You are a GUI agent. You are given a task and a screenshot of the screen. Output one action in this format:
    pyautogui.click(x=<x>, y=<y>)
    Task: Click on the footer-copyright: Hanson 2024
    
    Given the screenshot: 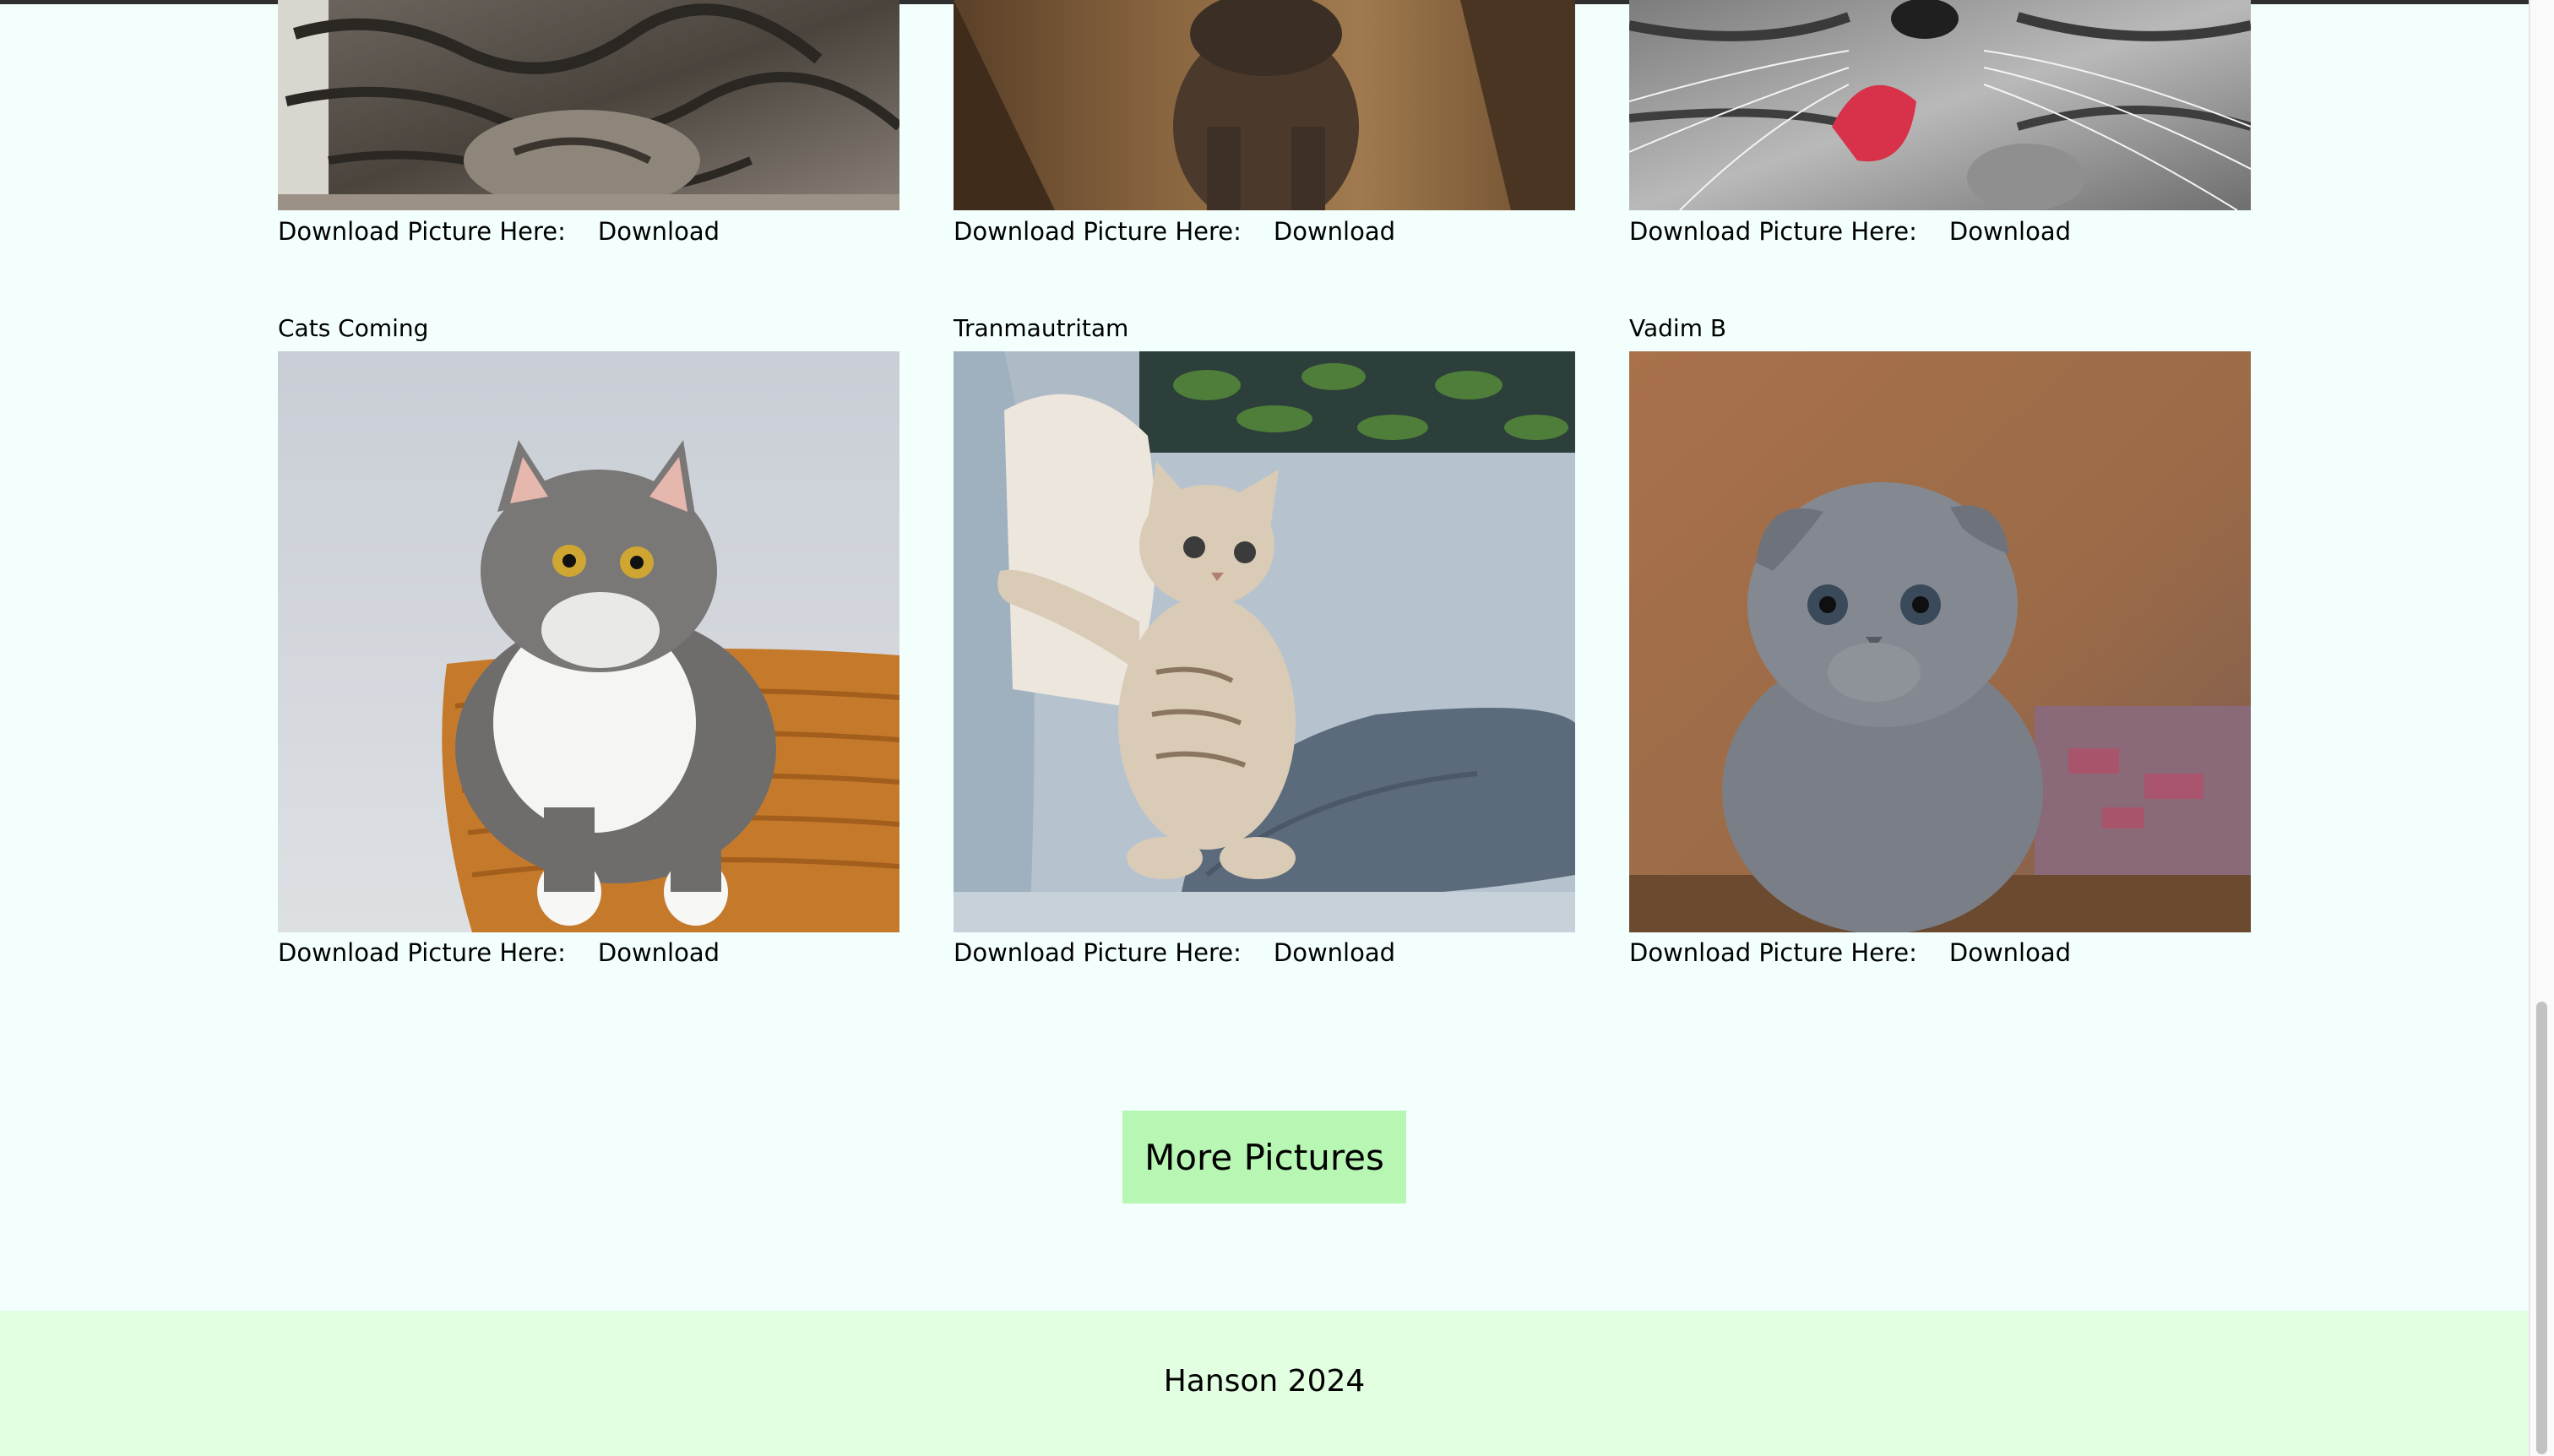 What is the action you would take?
    pyautogui.click(x=1264, y=1381)
    